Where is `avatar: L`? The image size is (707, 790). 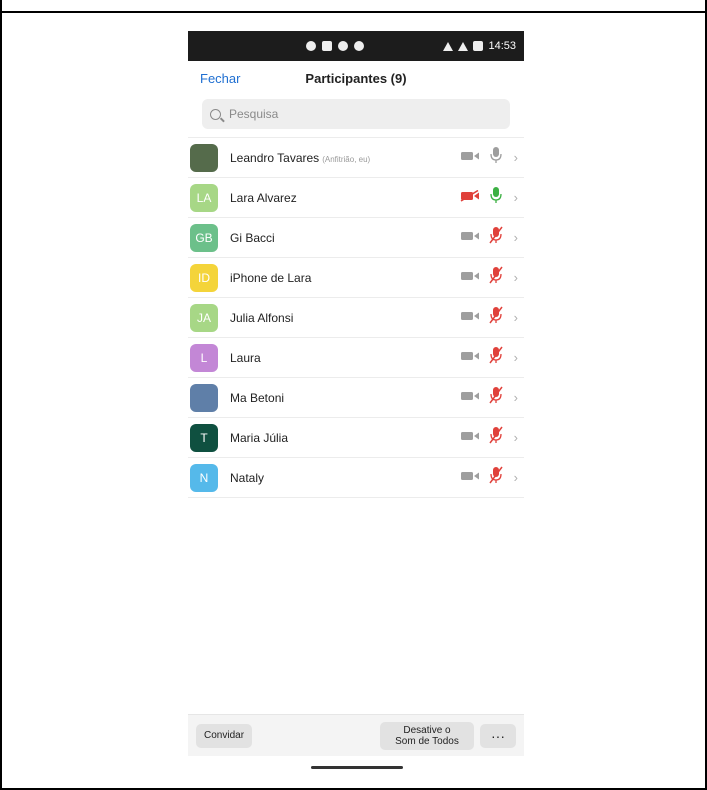 avatar: L is located at coordinates (204, 357).